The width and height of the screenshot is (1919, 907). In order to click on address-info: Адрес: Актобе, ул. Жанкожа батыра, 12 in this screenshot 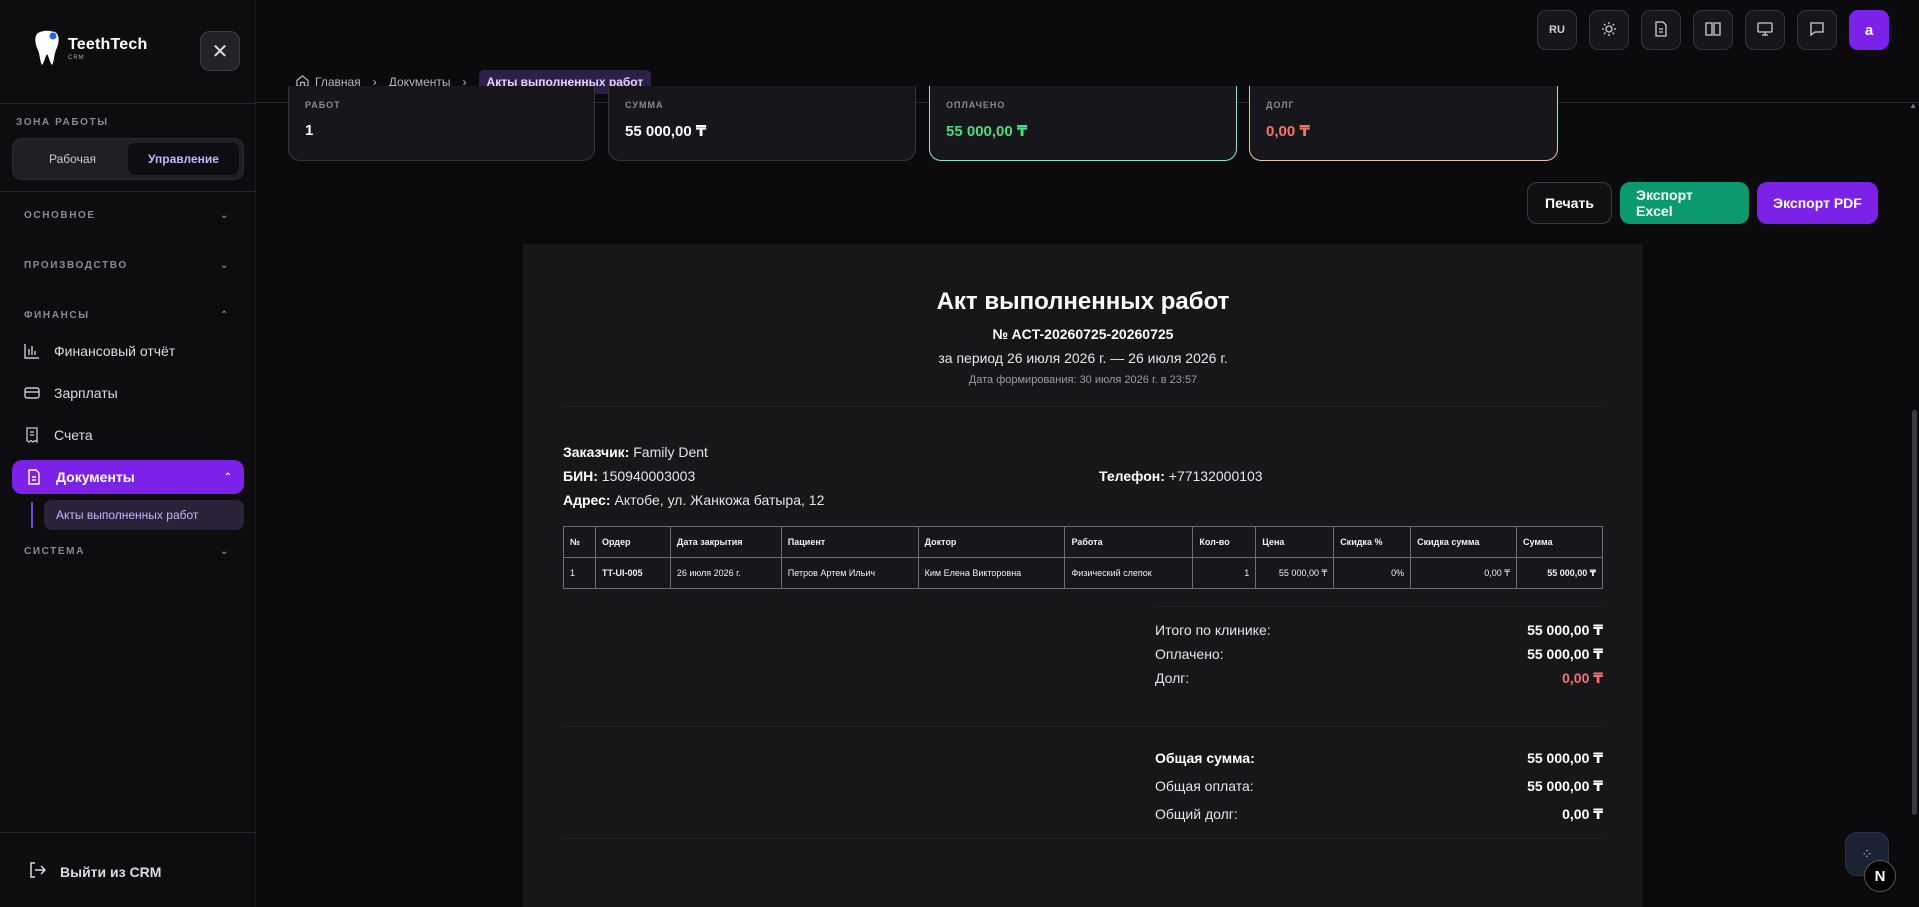, I will do `click(693, 500)`.